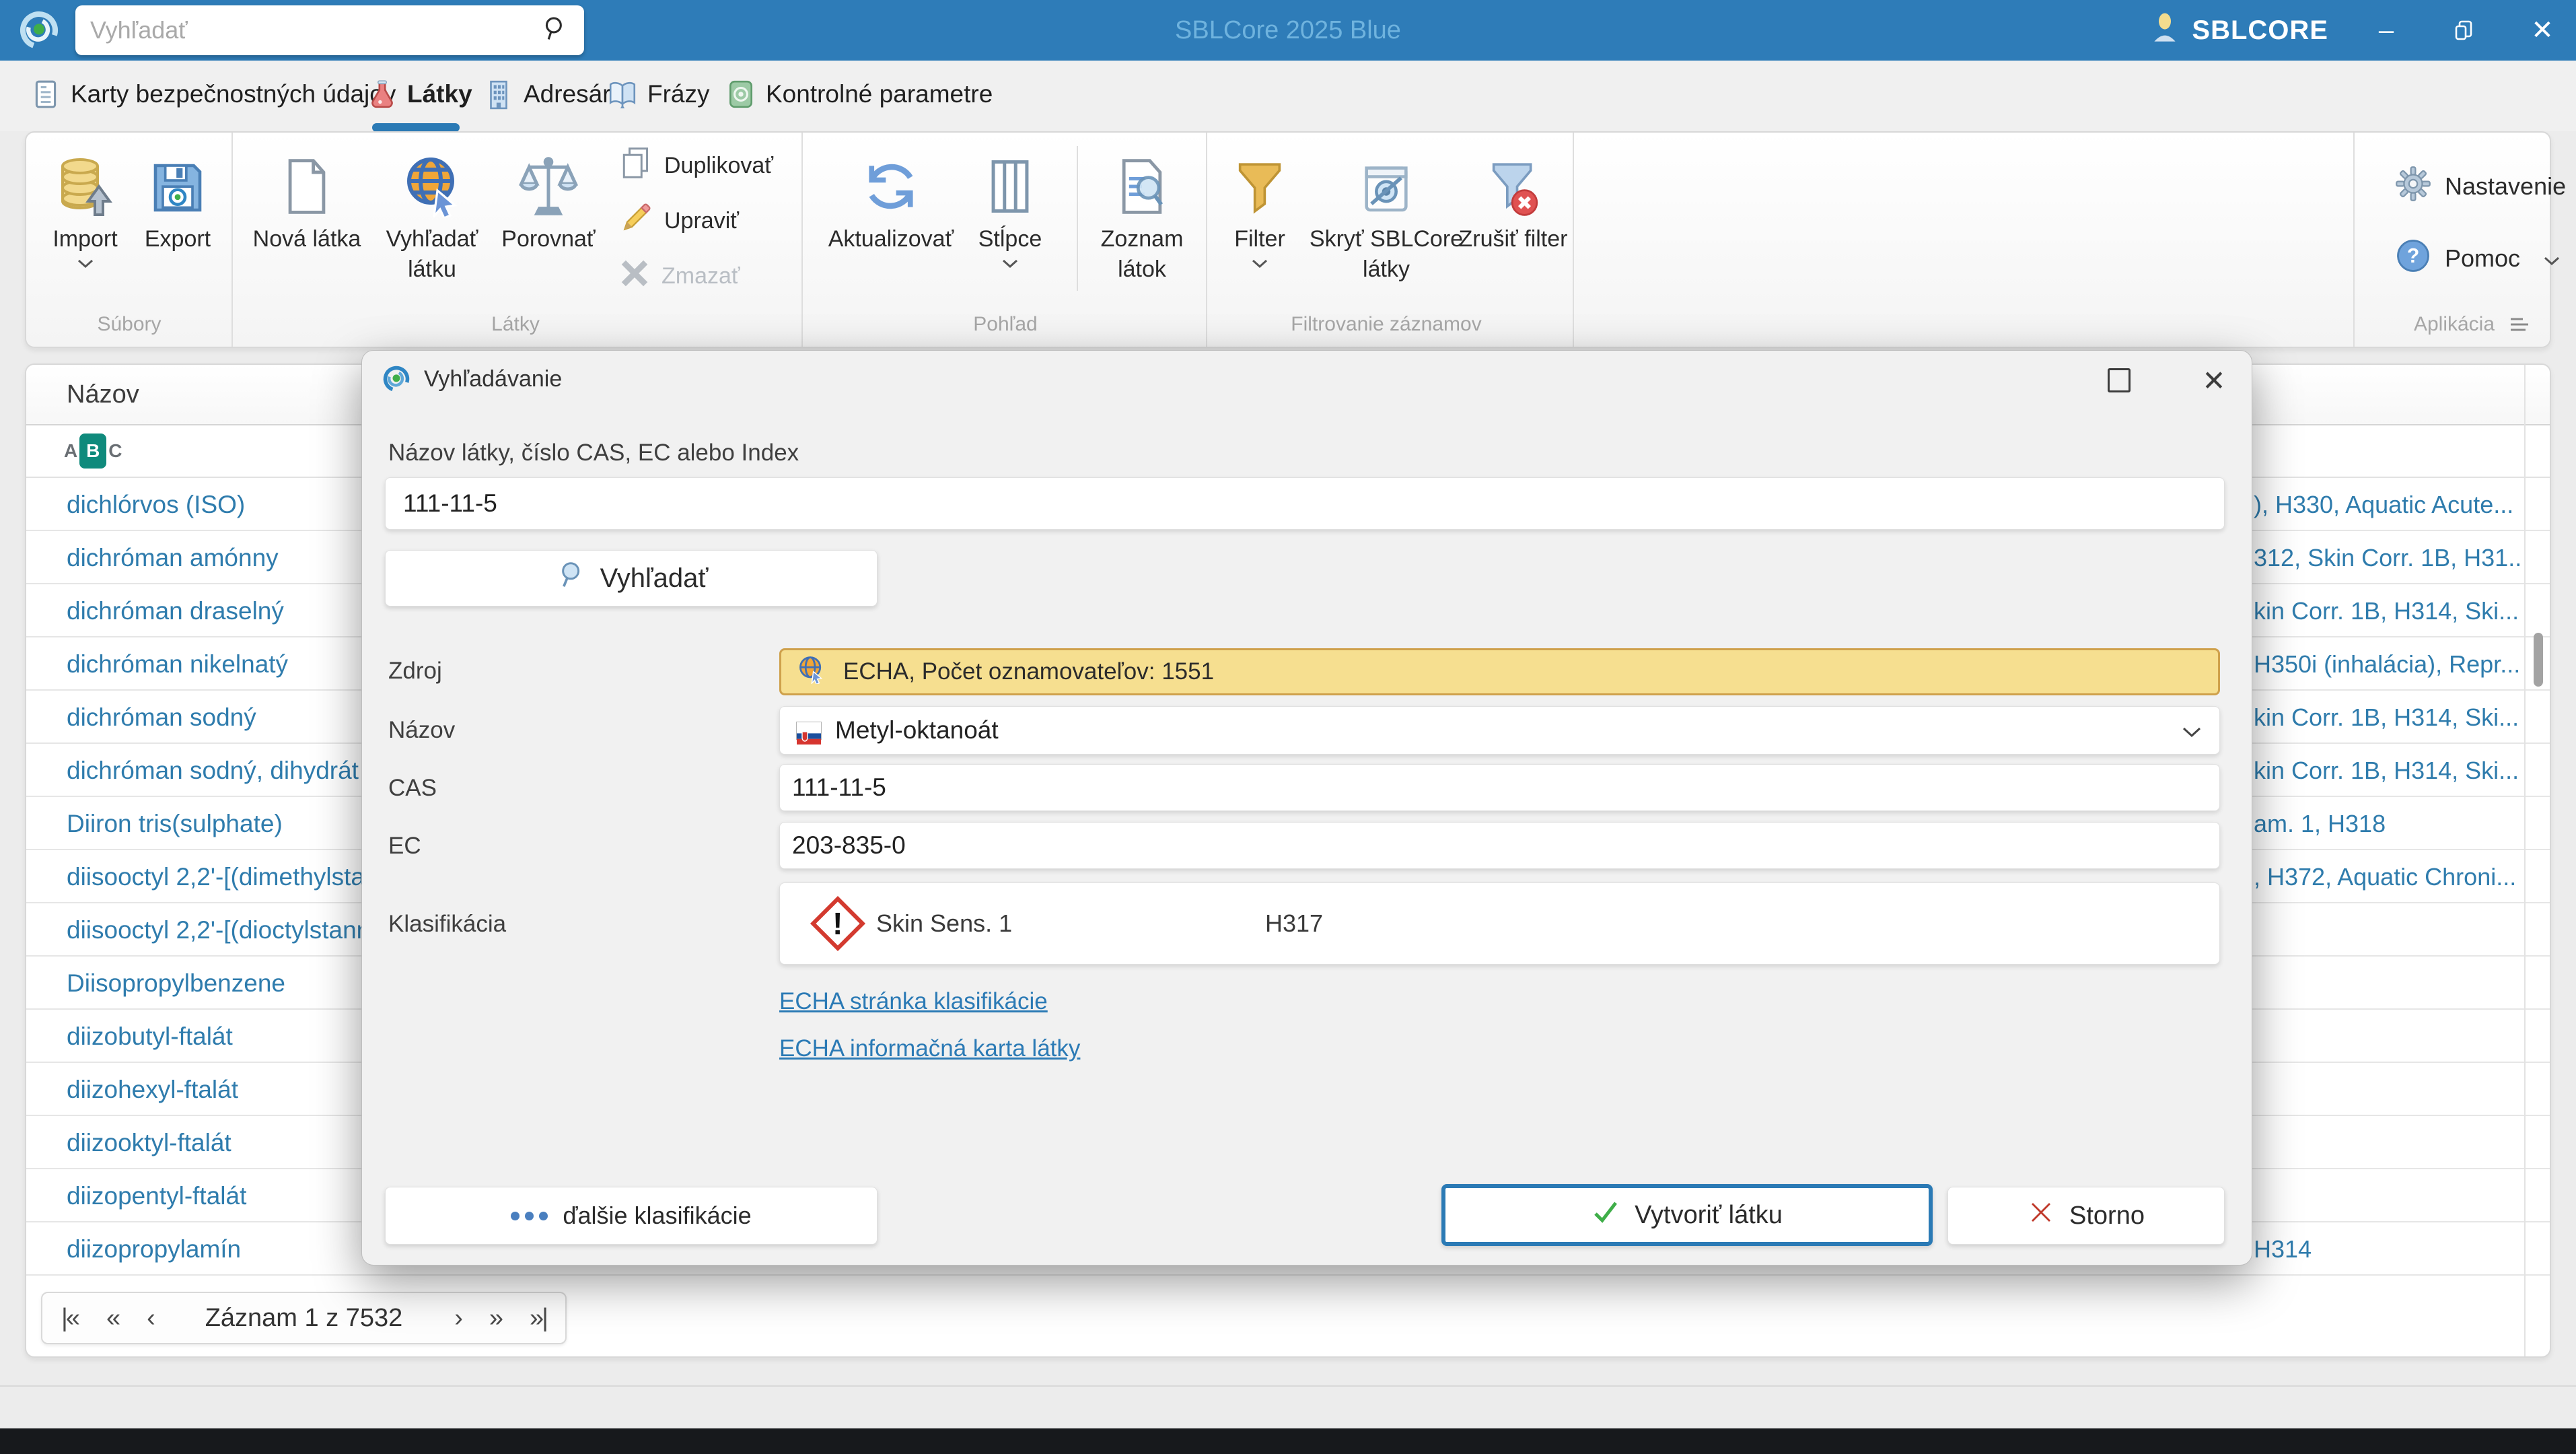  What do you see at coordinates (913, 1001) in the screenshot?
I see `echa-classification-link: ECHA stránka klasifikácie` at bounding box center [913, 1001].